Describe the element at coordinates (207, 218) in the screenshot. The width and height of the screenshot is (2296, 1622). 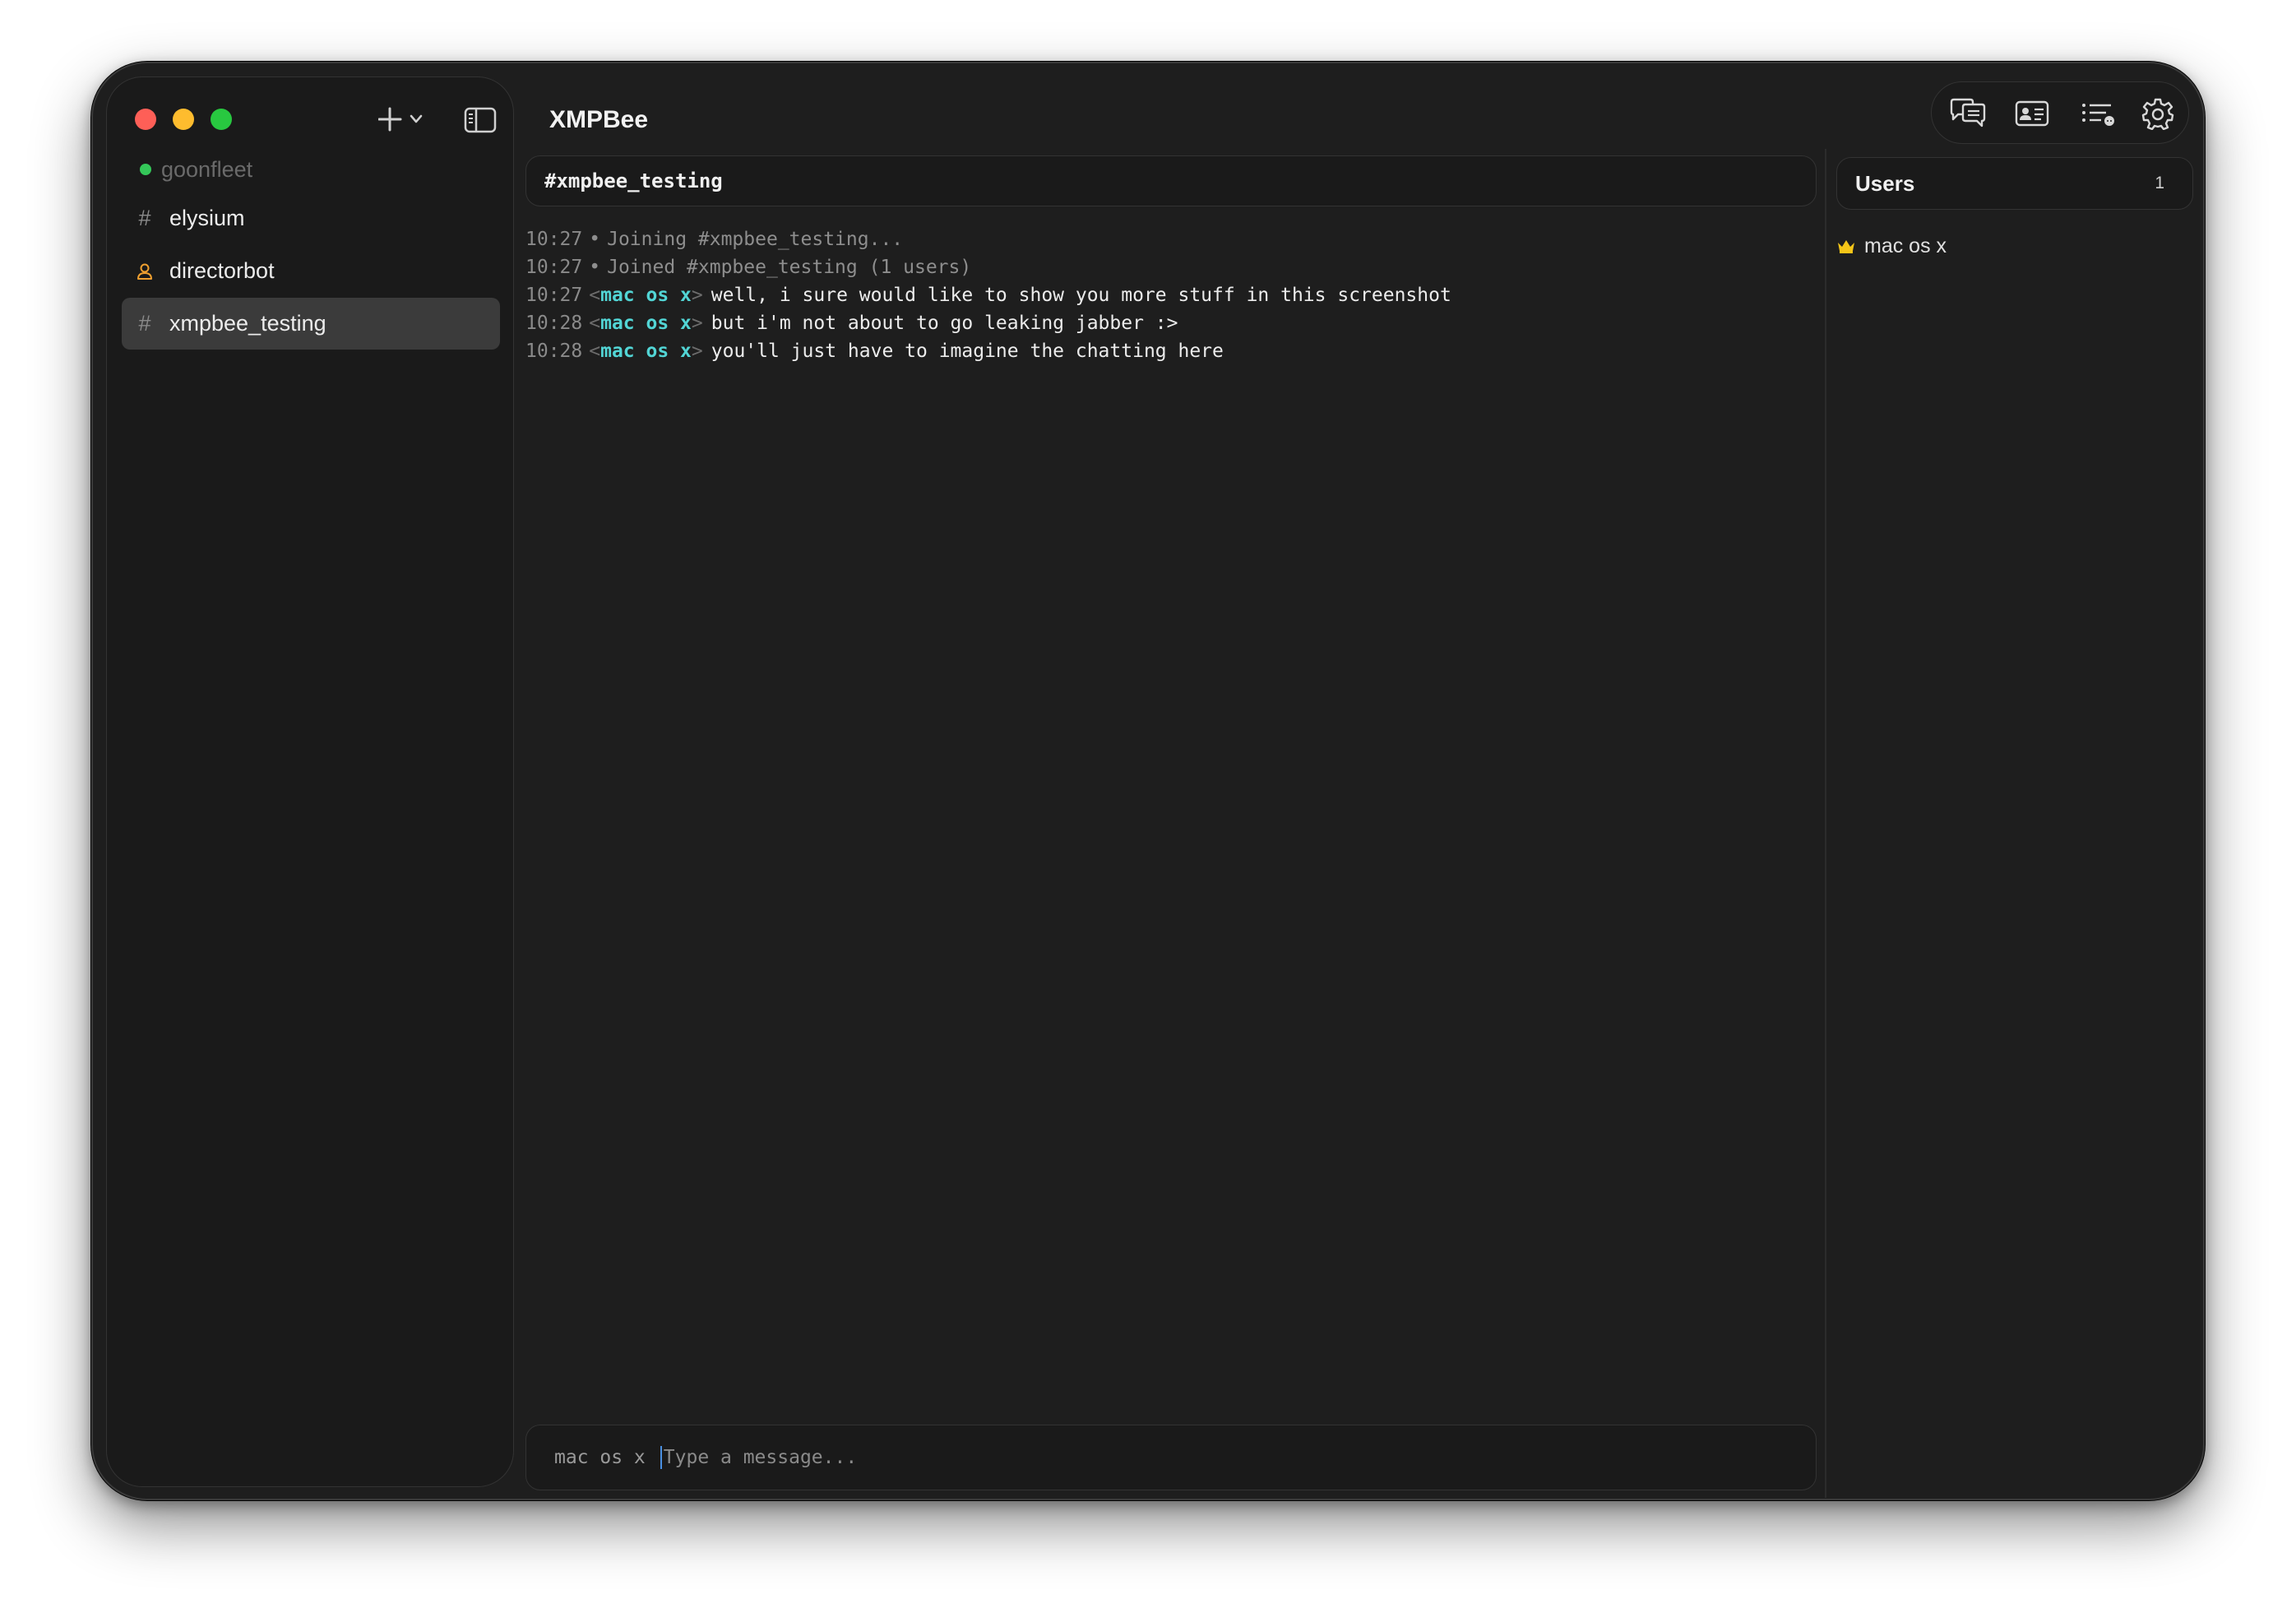
I see `sidebar-item-label: elysium` at that location.